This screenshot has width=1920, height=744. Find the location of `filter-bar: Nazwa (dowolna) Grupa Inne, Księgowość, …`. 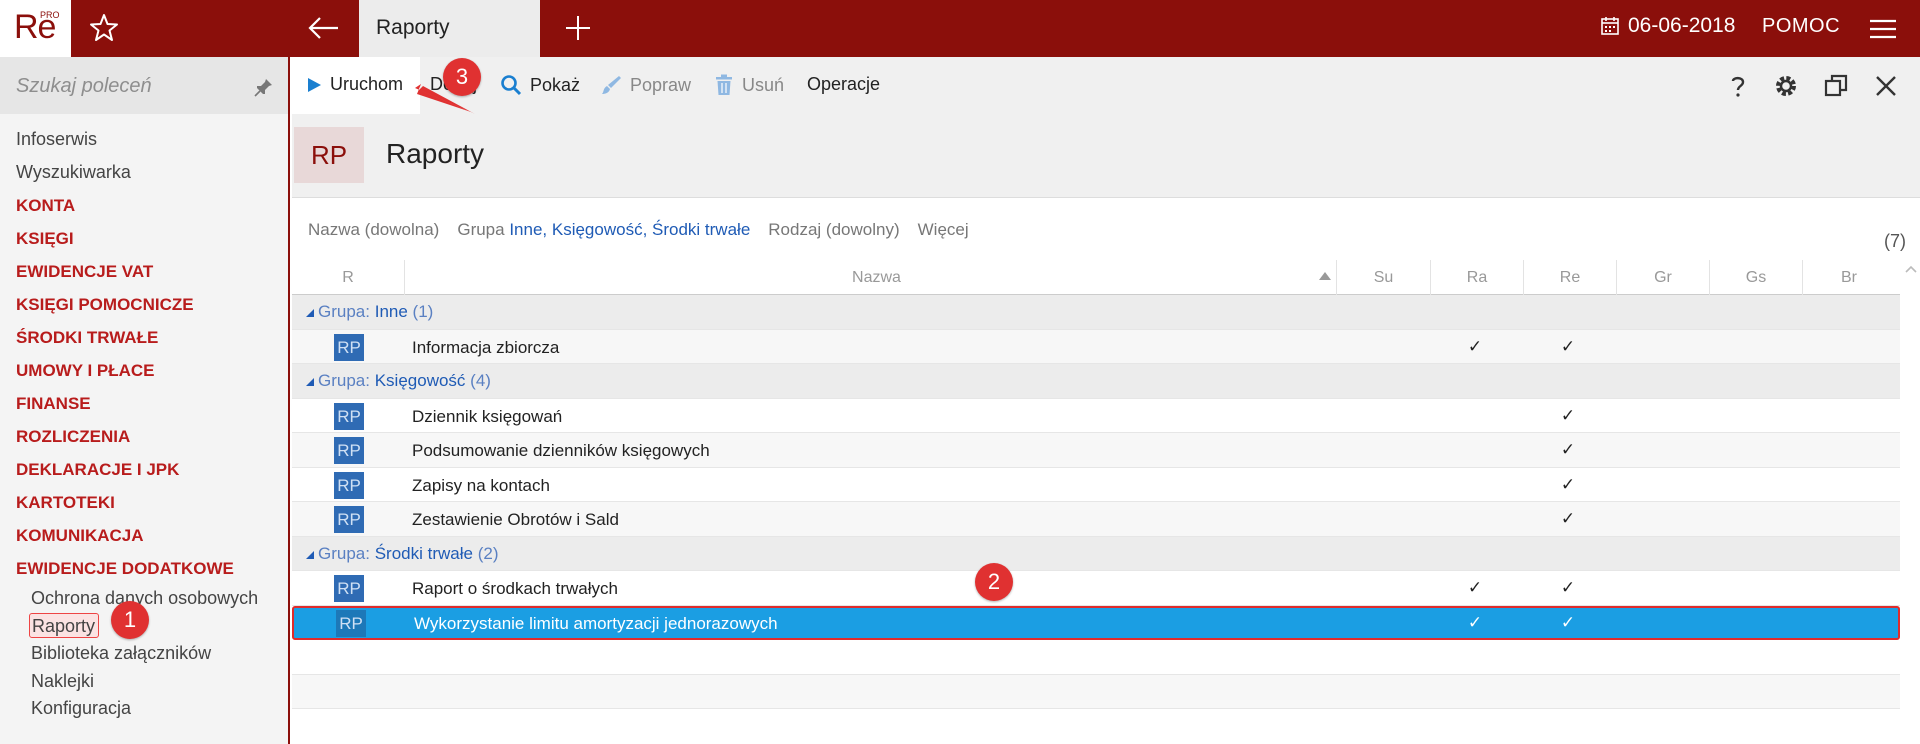

filter-bar: Nazwa (dowolna) Grupa Inne, Księgowość, … is located at coordinates (638, 230).